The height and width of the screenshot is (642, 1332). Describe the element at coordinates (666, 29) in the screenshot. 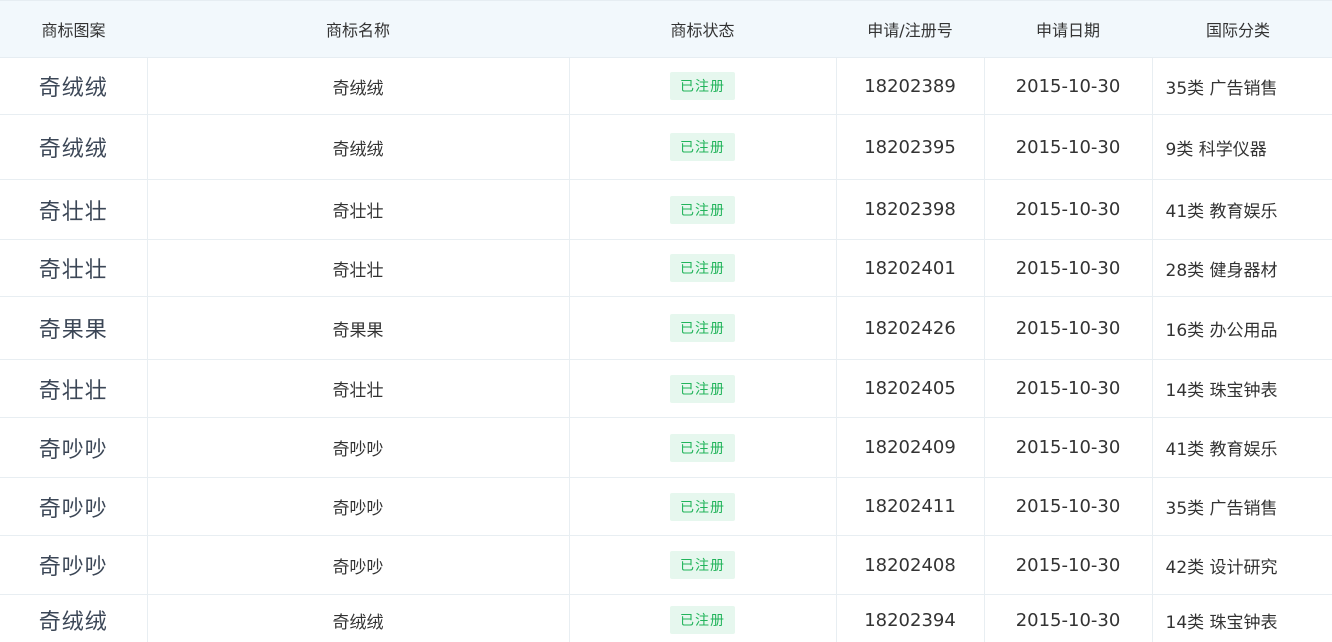

I see `table-header: 商标图案 商标名称 商标状态 申请/注册号 申请日期 国际分类` at that location.